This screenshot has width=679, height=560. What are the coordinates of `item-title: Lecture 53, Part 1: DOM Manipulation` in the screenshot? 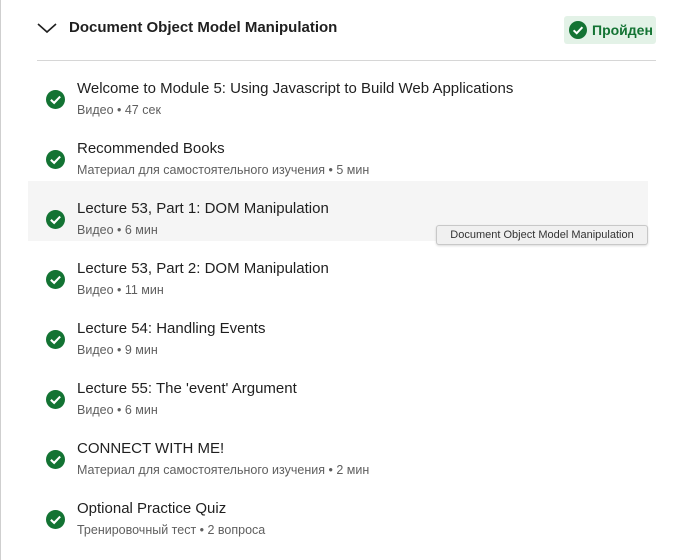 It's located at (203, 208).